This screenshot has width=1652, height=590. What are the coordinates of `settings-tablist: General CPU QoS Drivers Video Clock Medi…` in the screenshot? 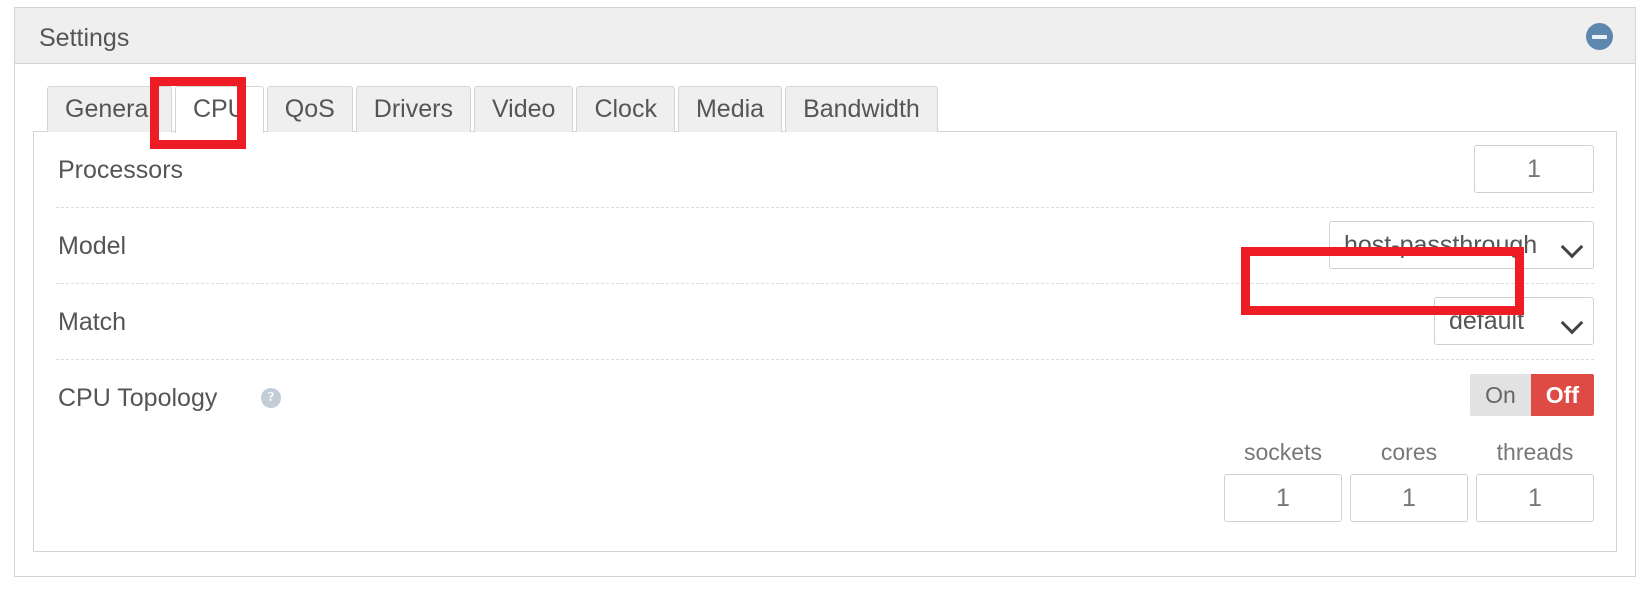 It's located at (825, 109).